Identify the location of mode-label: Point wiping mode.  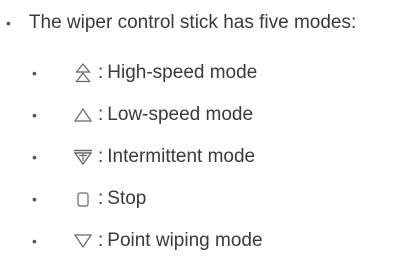
(185, 240).